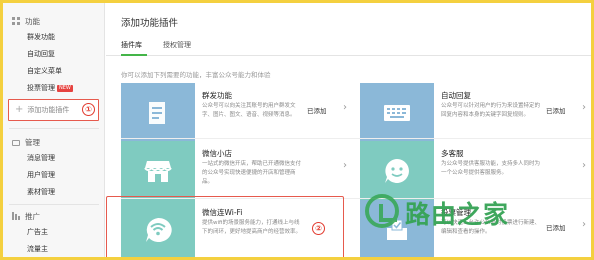  I want to click on sidebar-item-auto-reply: 自动回复, so click(41, 54).